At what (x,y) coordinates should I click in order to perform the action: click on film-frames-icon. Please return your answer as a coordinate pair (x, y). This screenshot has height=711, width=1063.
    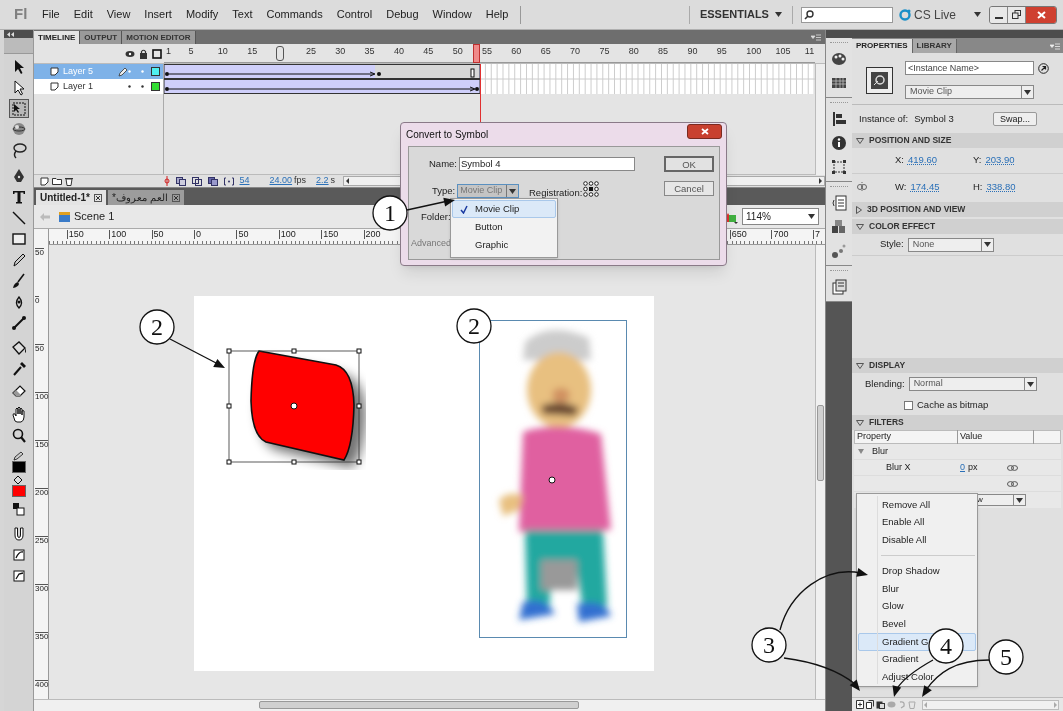
    Looking at the image, I should click on (839, 287).